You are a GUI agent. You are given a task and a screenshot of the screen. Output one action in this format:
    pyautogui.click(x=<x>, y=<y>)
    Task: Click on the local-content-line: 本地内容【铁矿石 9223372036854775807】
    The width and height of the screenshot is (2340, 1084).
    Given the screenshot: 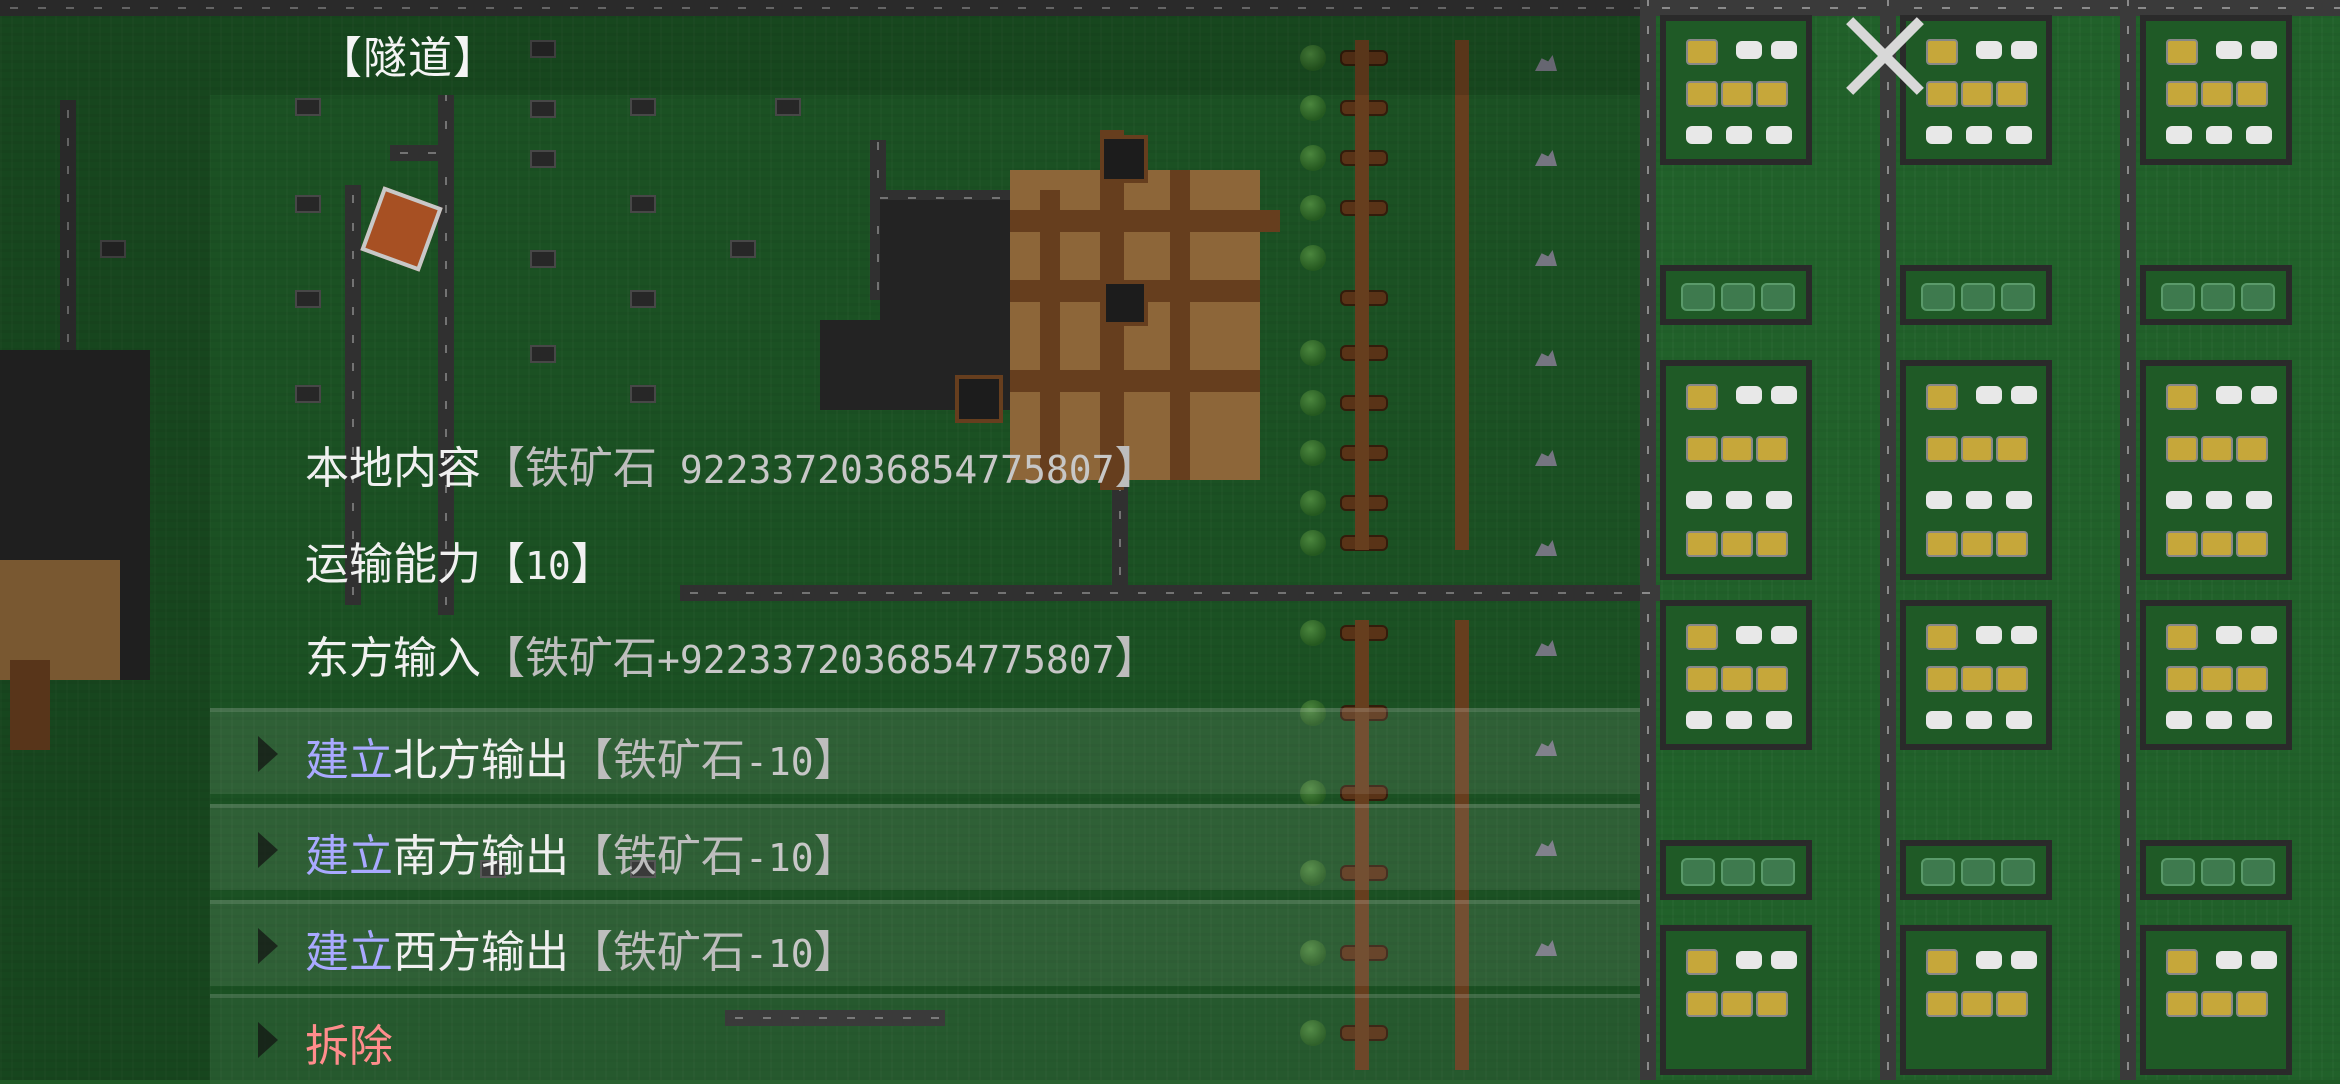 What is the action you would take?
    pyautogui.click(x=732, y=464)
    